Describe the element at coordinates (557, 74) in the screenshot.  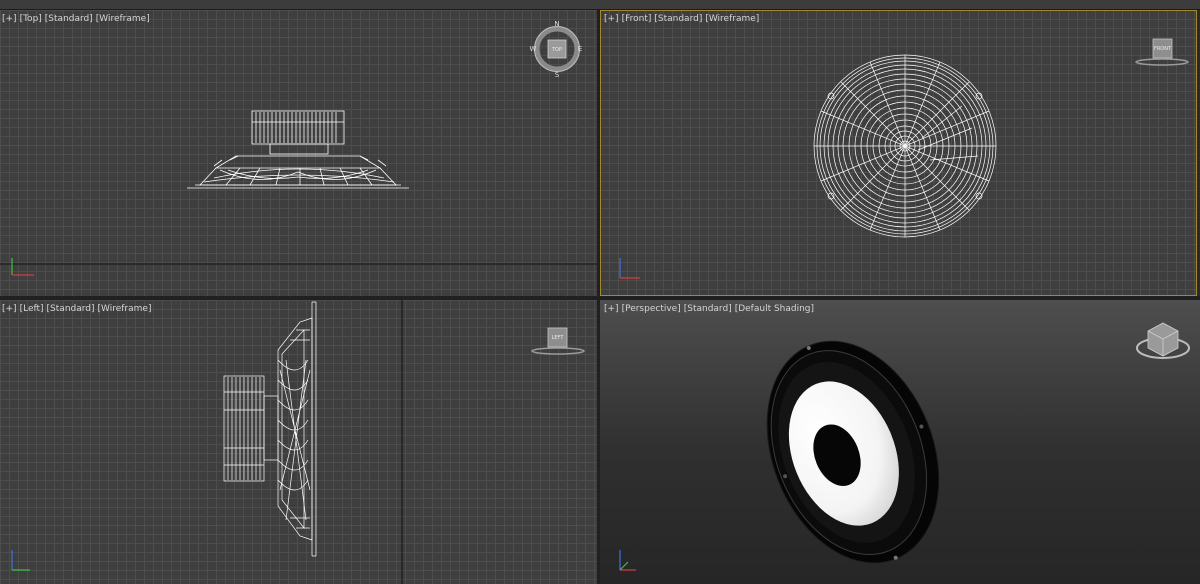
I see `compass-south: S` at that location.